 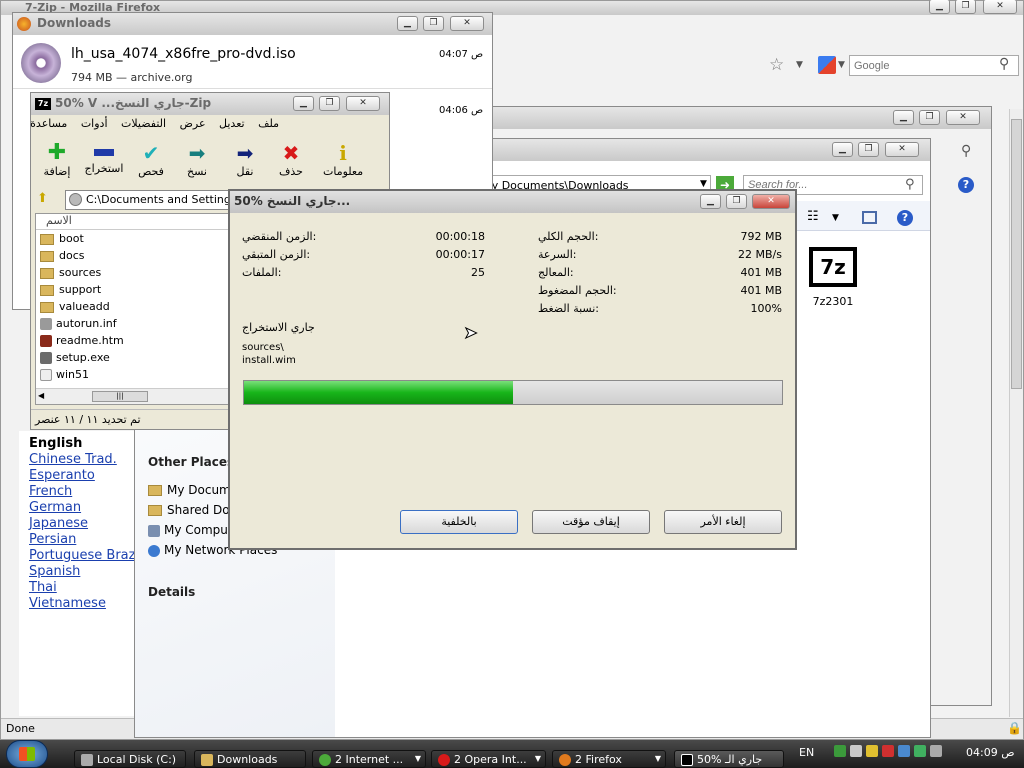 What do you see at coordinates (85, 508) in the screenshot?
I see `language-link: German` at bounding box center [85, 508].